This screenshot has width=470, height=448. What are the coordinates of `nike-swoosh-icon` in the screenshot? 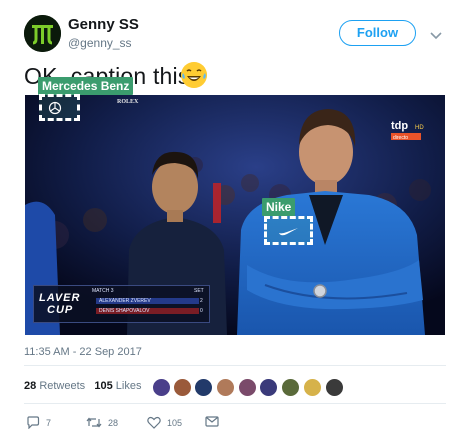 It's located at (288, 232).